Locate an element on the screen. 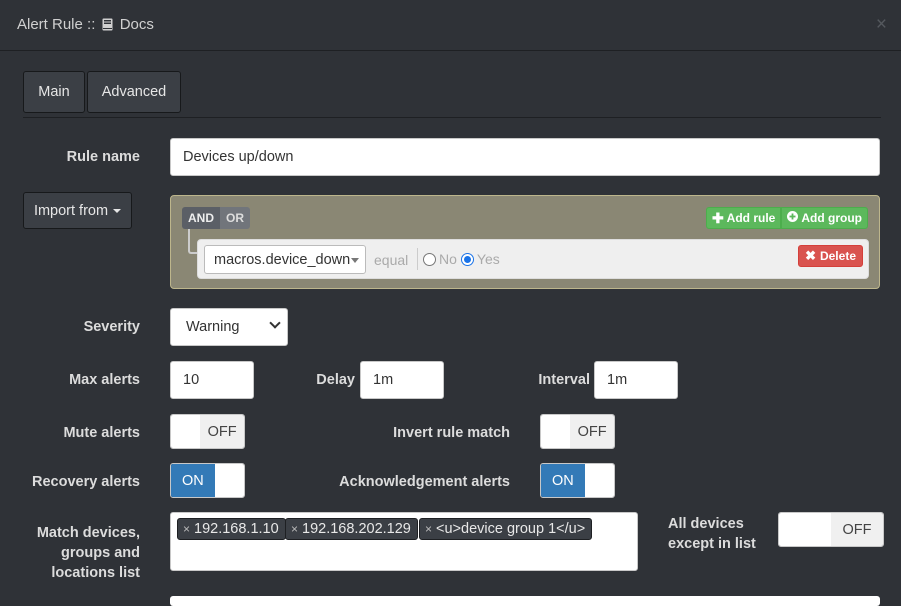  or-button: OR is located at coordinates (235, 218).